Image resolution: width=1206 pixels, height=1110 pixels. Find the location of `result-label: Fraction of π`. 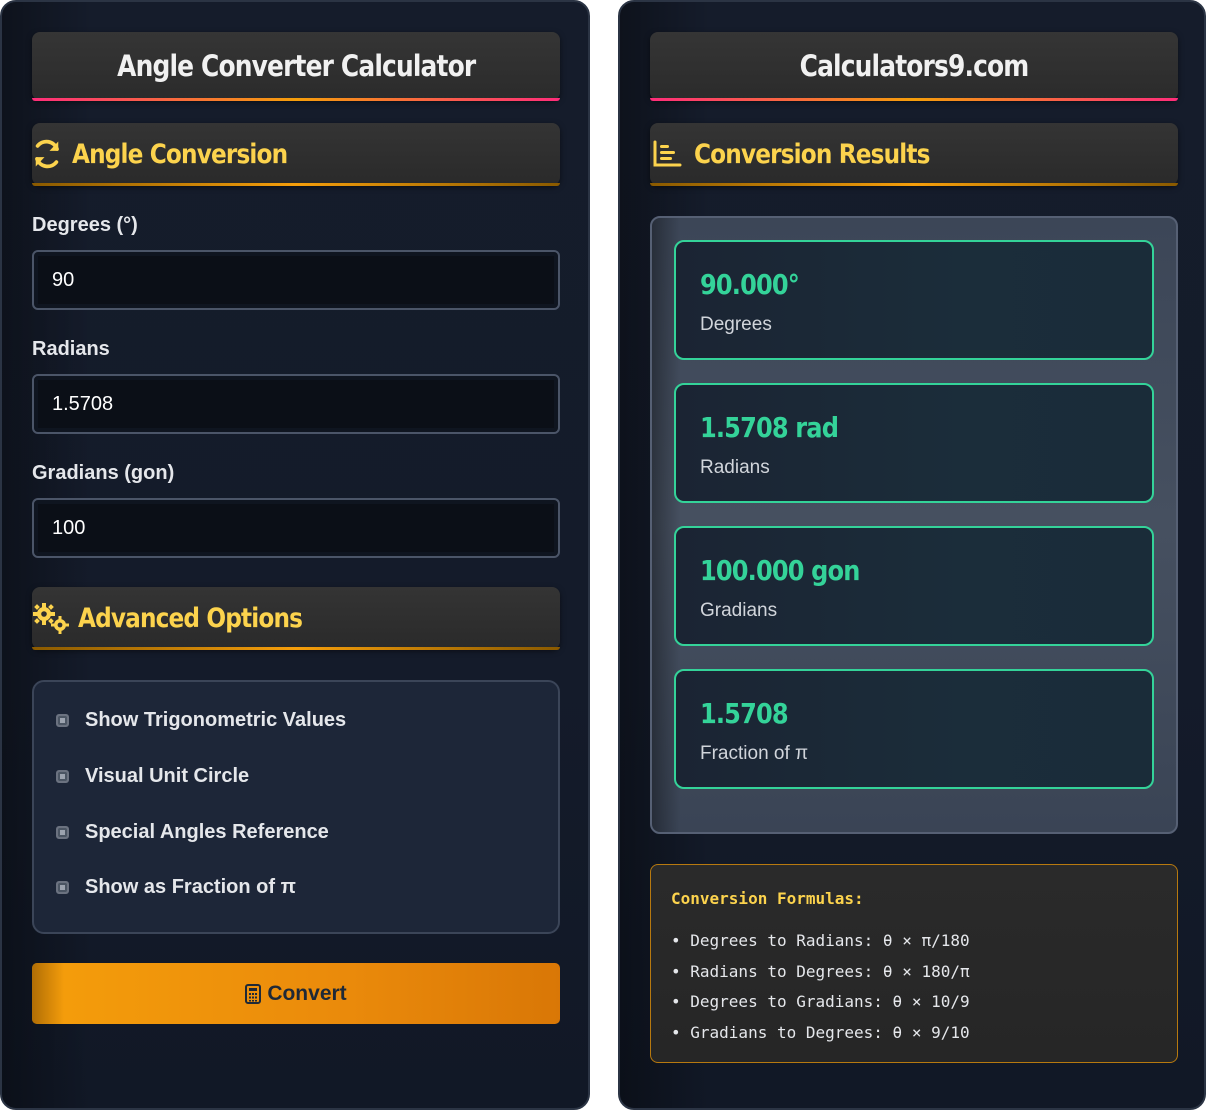

result-label: Fraction of π is located at coordinates (754, 753).